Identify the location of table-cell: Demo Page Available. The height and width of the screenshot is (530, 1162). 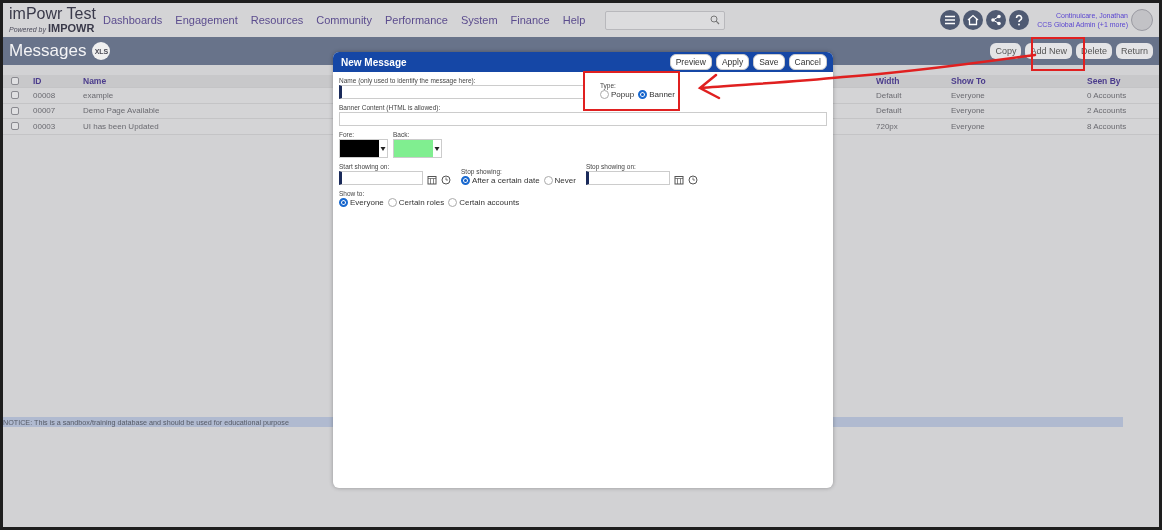
(121, 111).